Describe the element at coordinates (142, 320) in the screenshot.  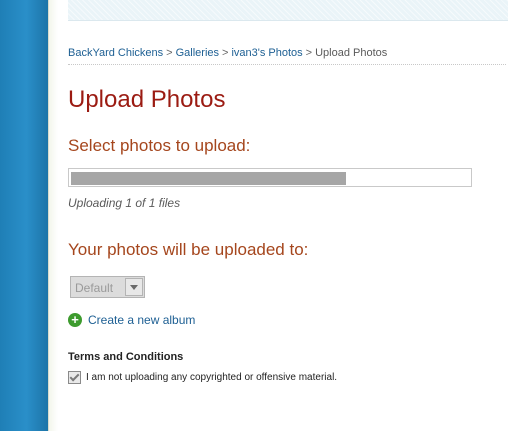
I see `create-album-label: Create a new album` at that location.